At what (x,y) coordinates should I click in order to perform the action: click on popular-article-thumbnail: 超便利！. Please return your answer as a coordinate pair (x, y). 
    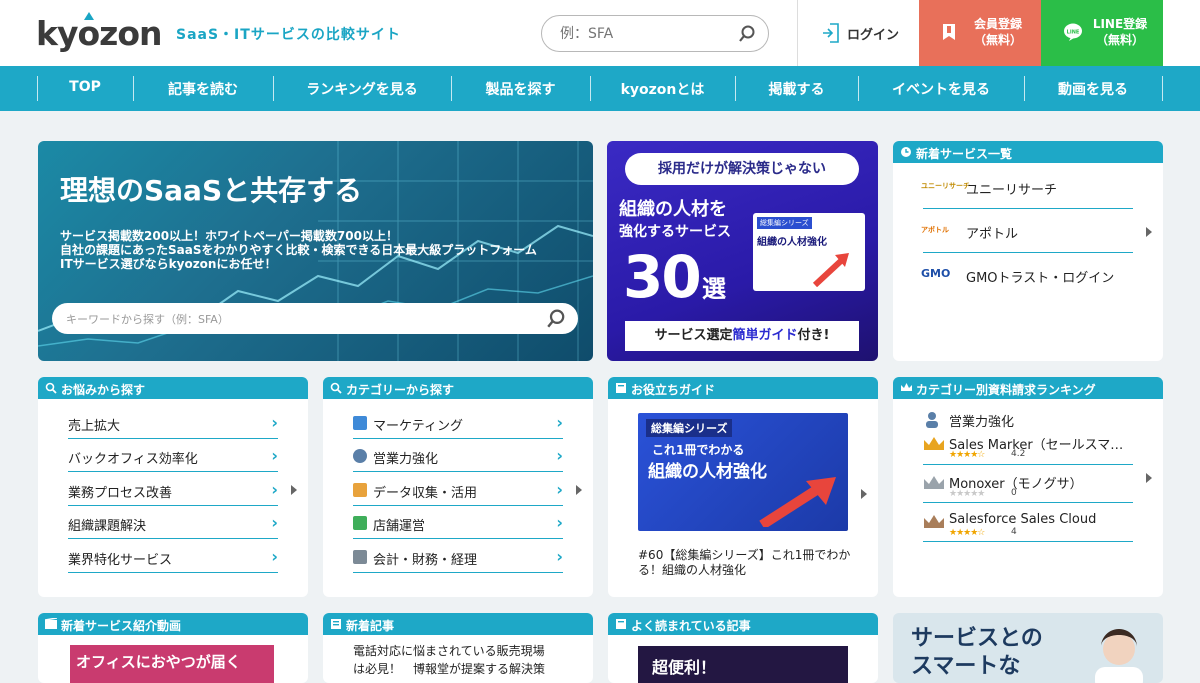
    Looking at the image, I should click on (743, 664).